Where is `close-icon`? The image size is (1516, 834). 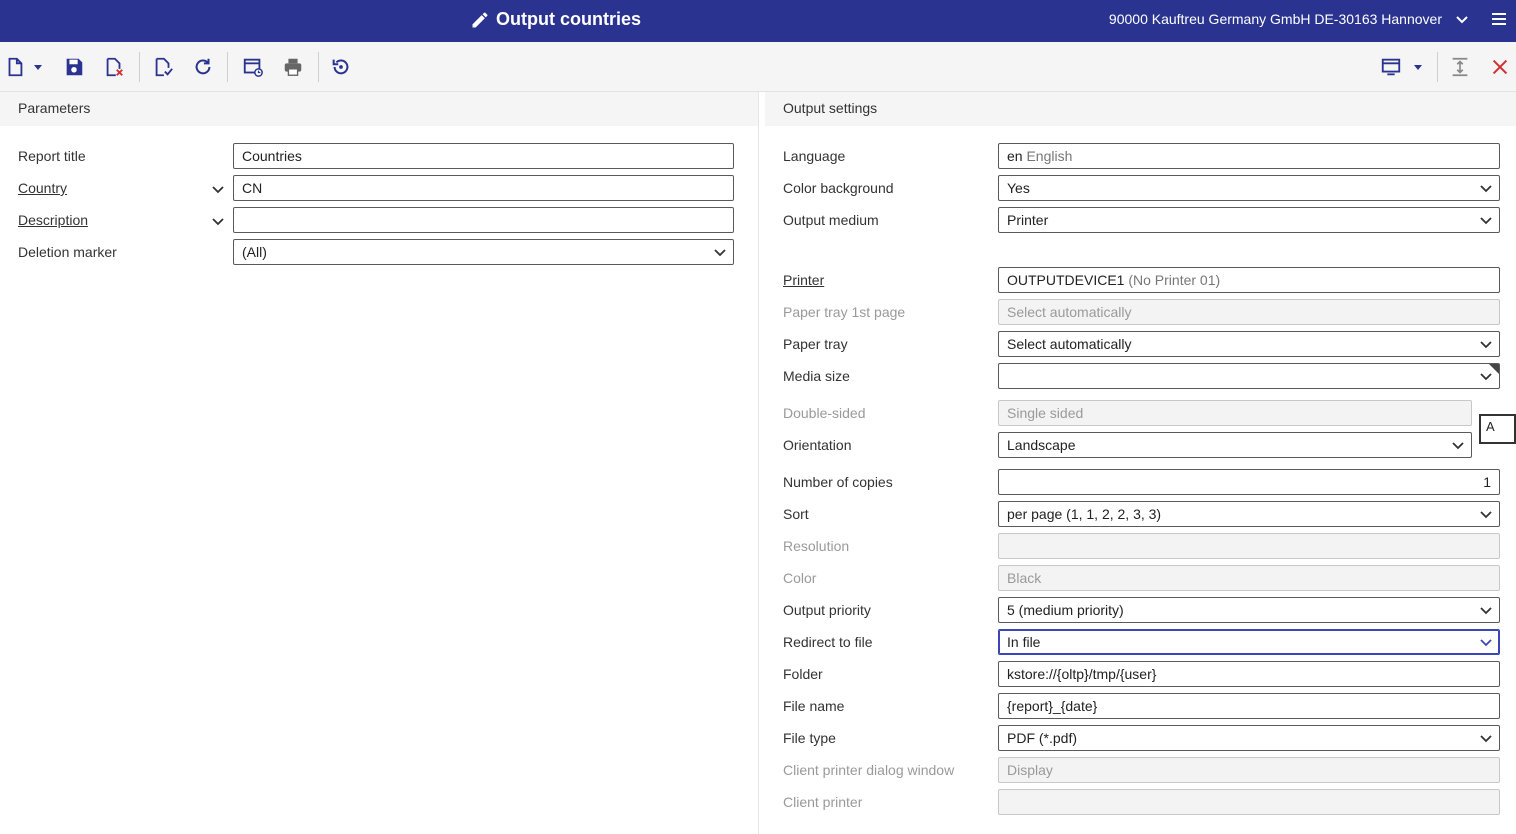
close-icon is located at coordinates (1500, 67).